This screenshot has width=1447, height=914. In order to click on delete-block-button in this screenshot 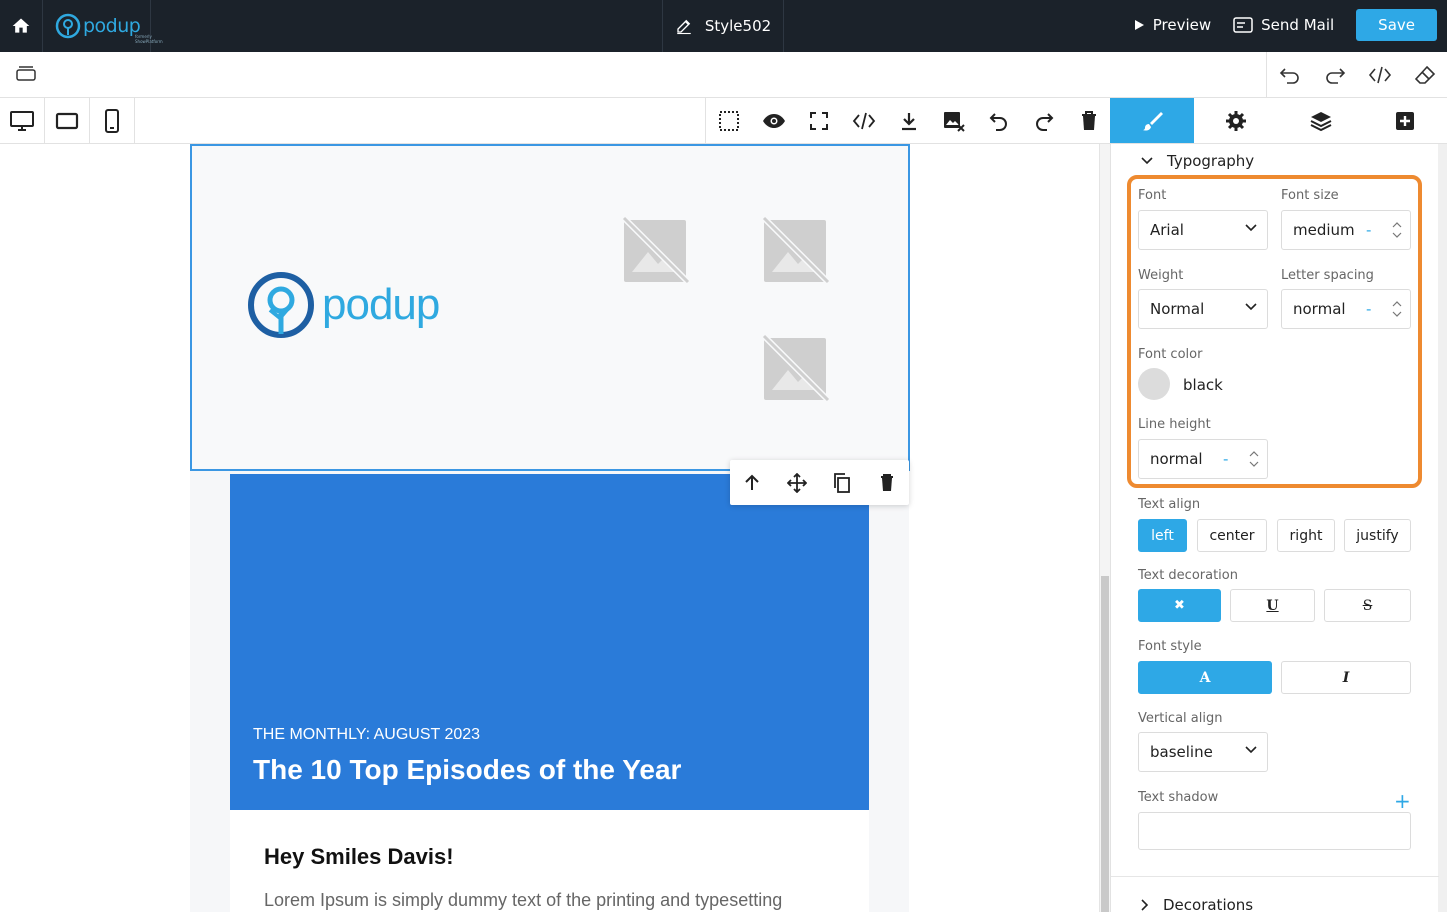, I will do `click(886, 482)`.